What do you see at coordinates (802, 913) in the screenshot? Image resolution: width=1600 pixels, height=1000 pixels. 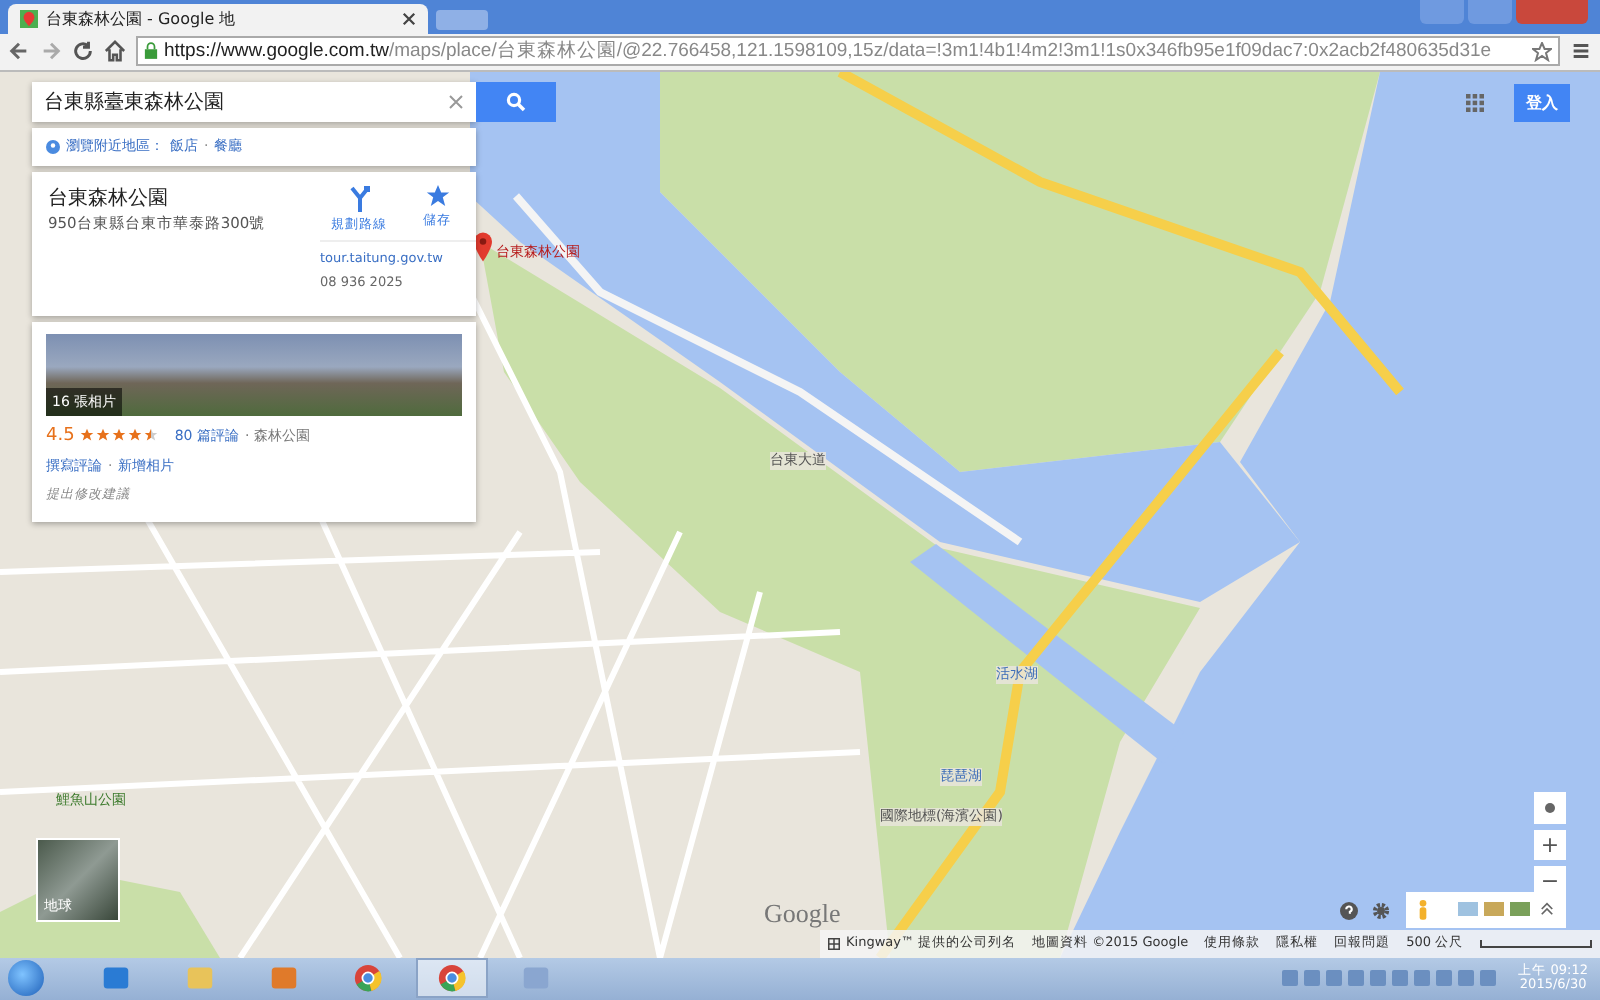 I see `google-logo: Google` at bounding box center [802, 913].